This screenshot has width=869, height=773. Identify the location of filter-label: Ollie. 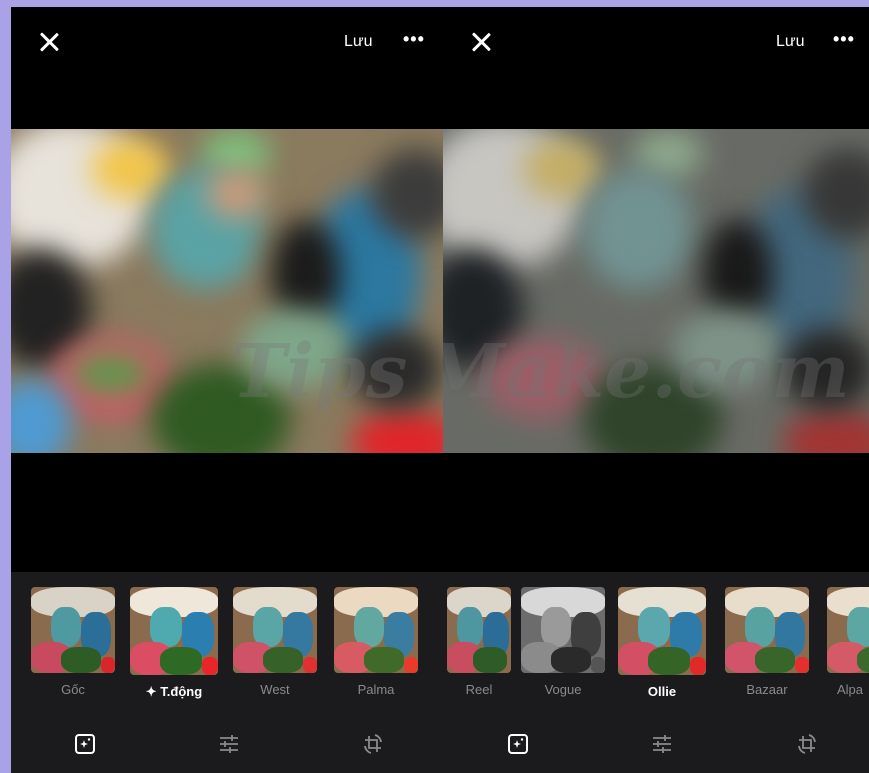
(662, 691).